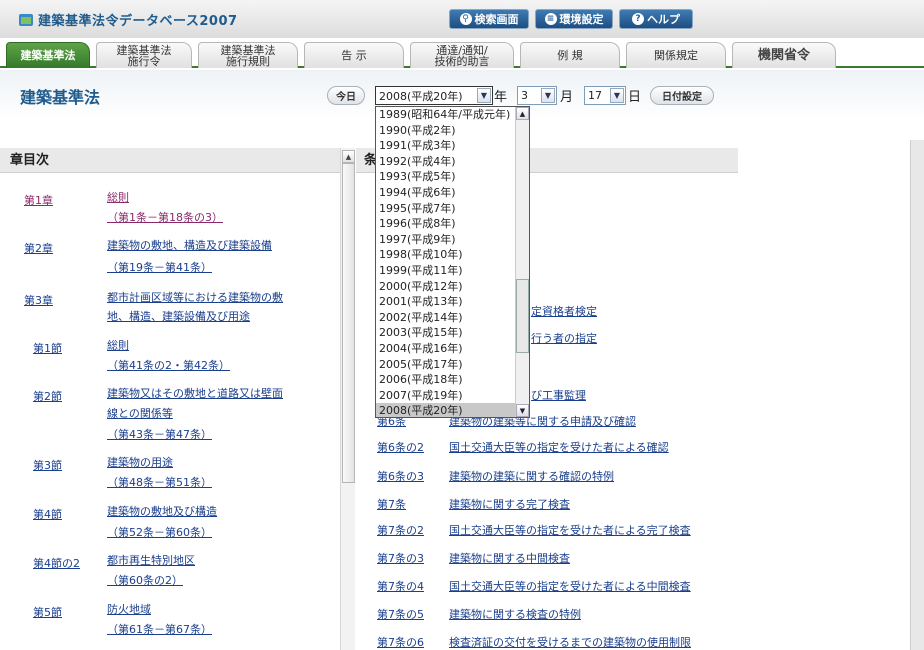 The width and height of the screenshot is (924, 650). I want to click on year-option: 1995(平成7年), so click(446, 209).